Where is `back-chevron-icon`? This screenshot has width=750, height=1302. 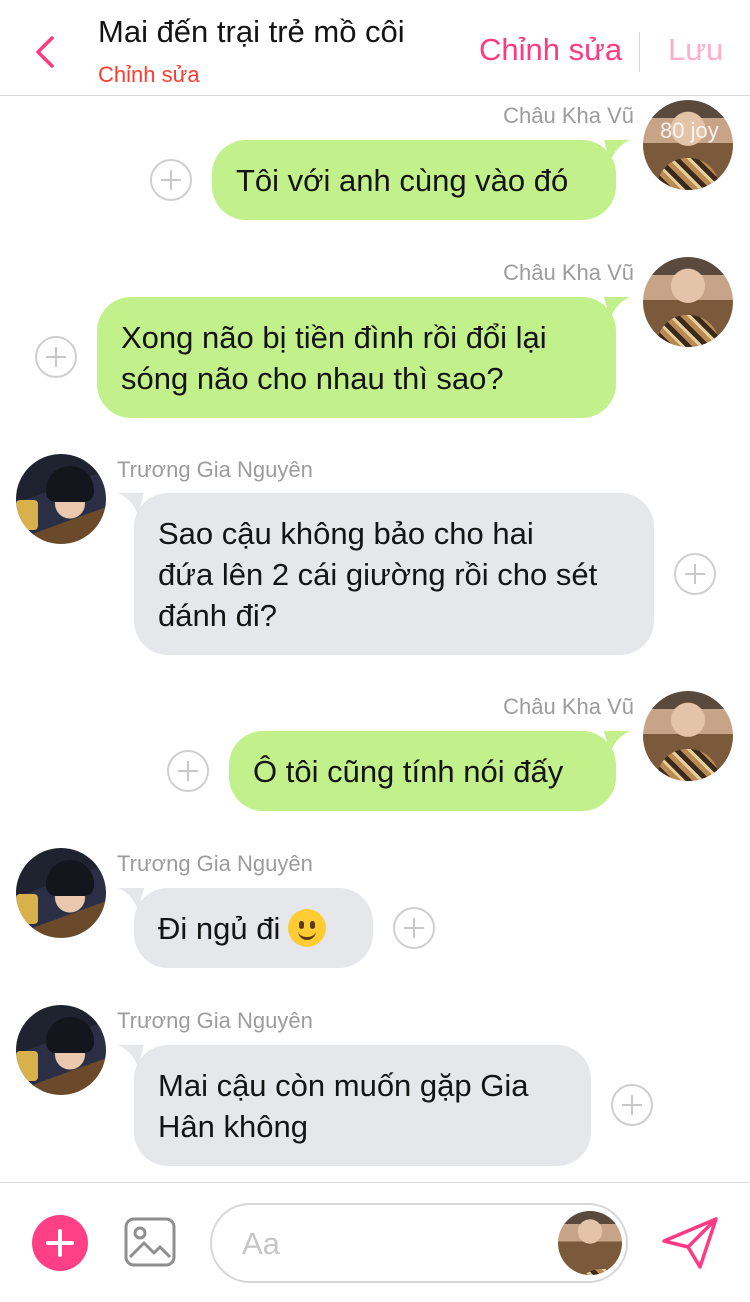
back-chevron-icon is located at coordinates (48, 52).